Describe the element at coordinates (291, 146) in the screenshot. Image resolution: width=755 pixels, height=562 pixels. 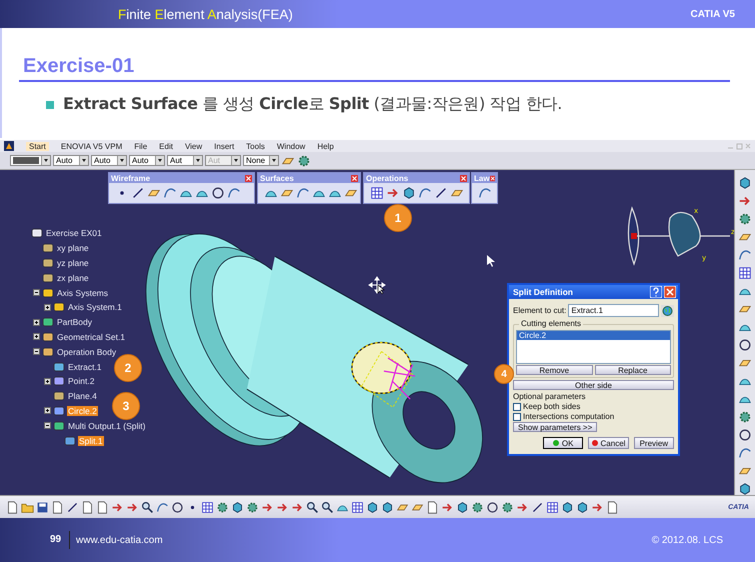
I see `menu-item: Window` at that location.